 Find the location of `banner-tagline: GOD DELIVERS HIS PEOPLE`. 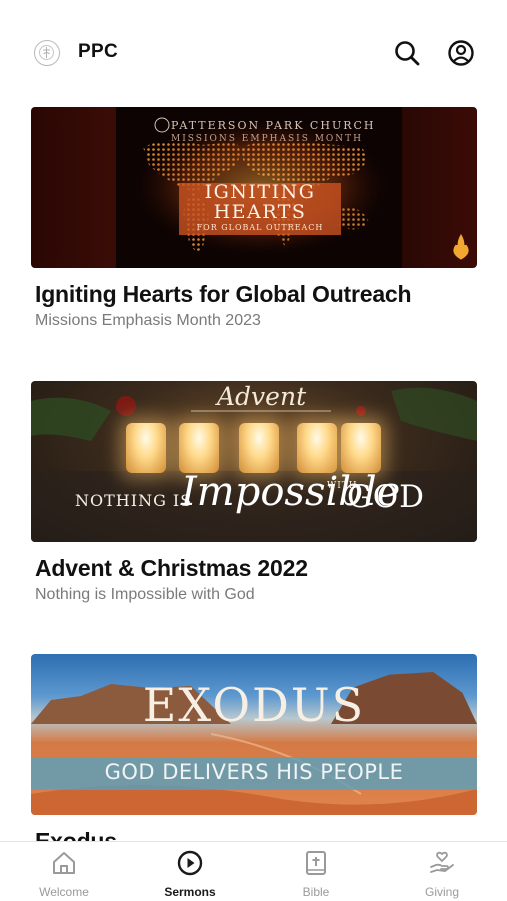

banner-tagline: GOD DELIVERS HIS PEOPLE is located at coordinates (254, 772).